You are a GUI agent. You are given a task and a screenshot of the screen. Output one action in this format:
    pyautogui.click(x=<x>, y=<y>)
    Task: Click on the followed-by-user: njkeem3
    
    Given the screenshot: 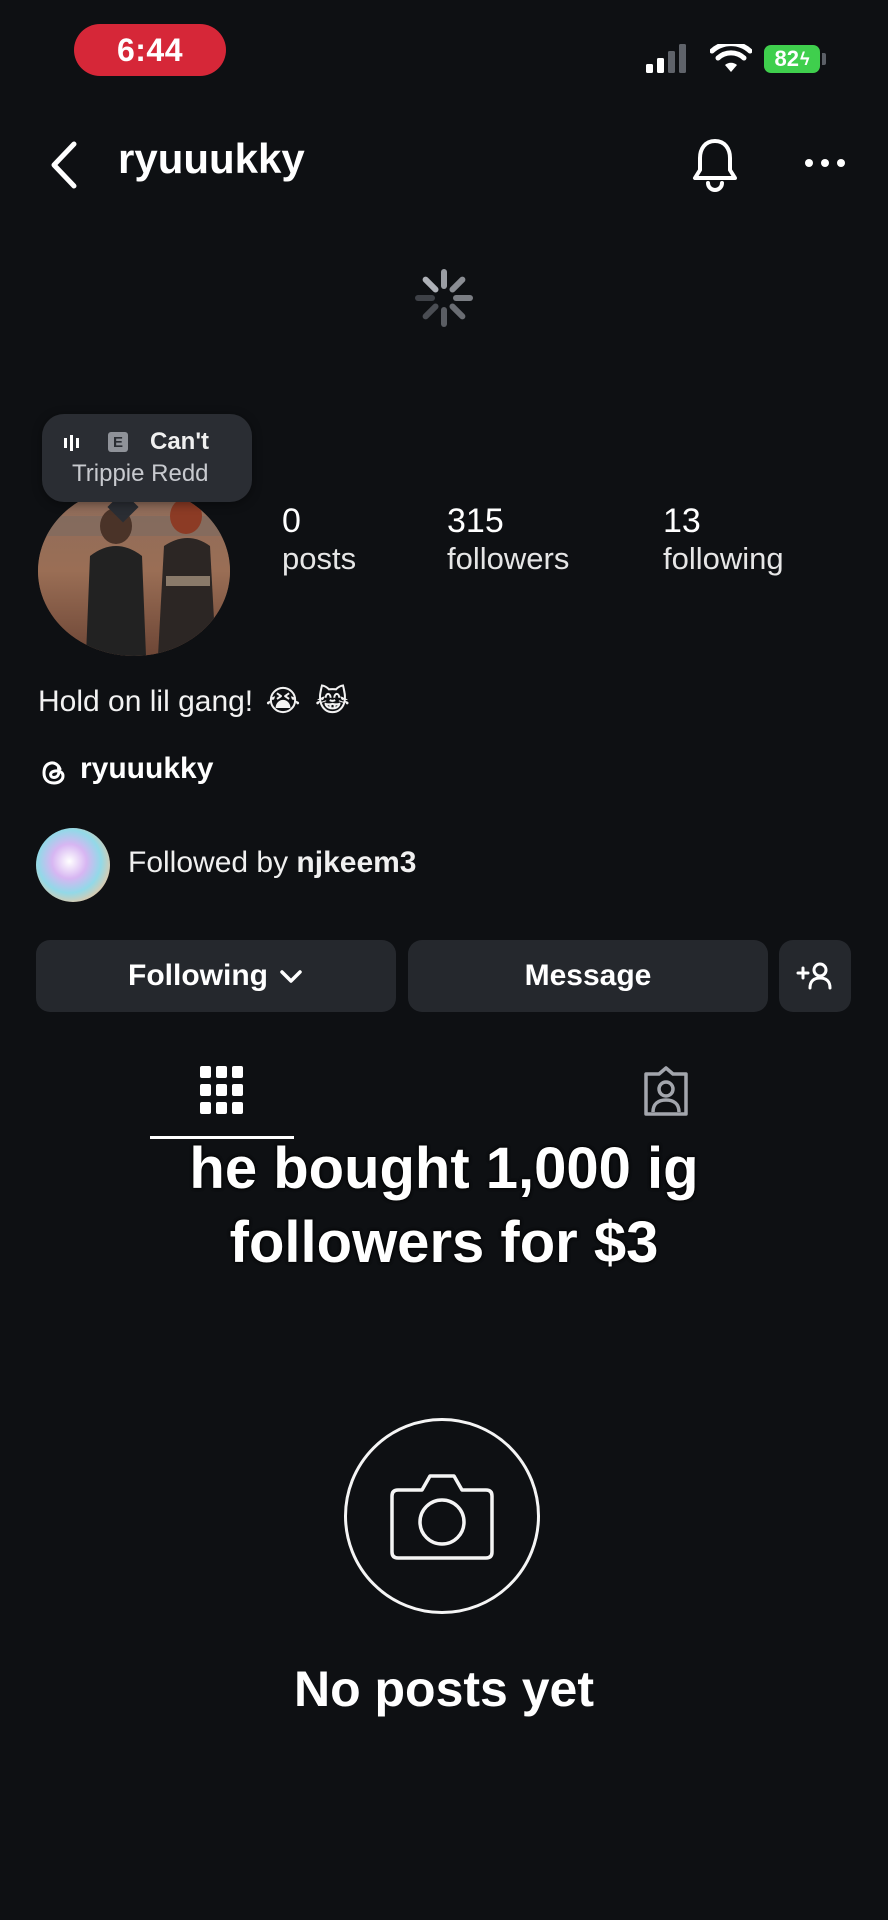 What is the action you would take?
    pyautogui.click(x=356, y=862)
    